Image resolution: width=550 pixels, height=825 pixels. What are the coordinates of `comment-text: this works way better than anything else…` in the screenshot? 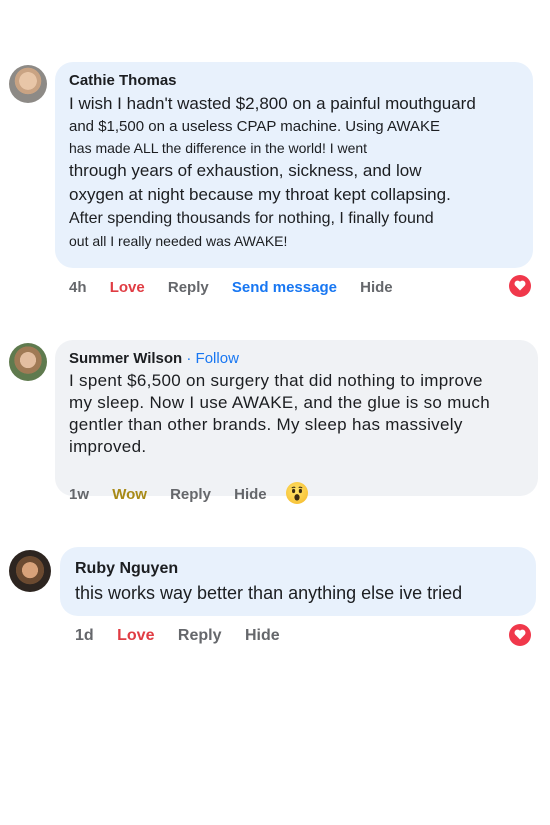 It's located at (298, 593).